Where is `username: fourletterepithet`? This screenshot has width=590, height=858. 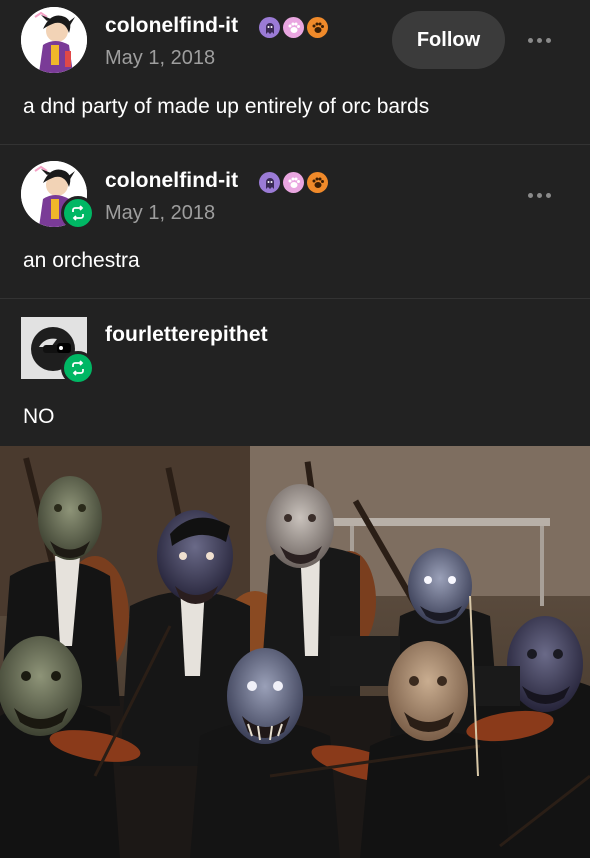 username: fourletterepithet is located at coordinates (186, 335).